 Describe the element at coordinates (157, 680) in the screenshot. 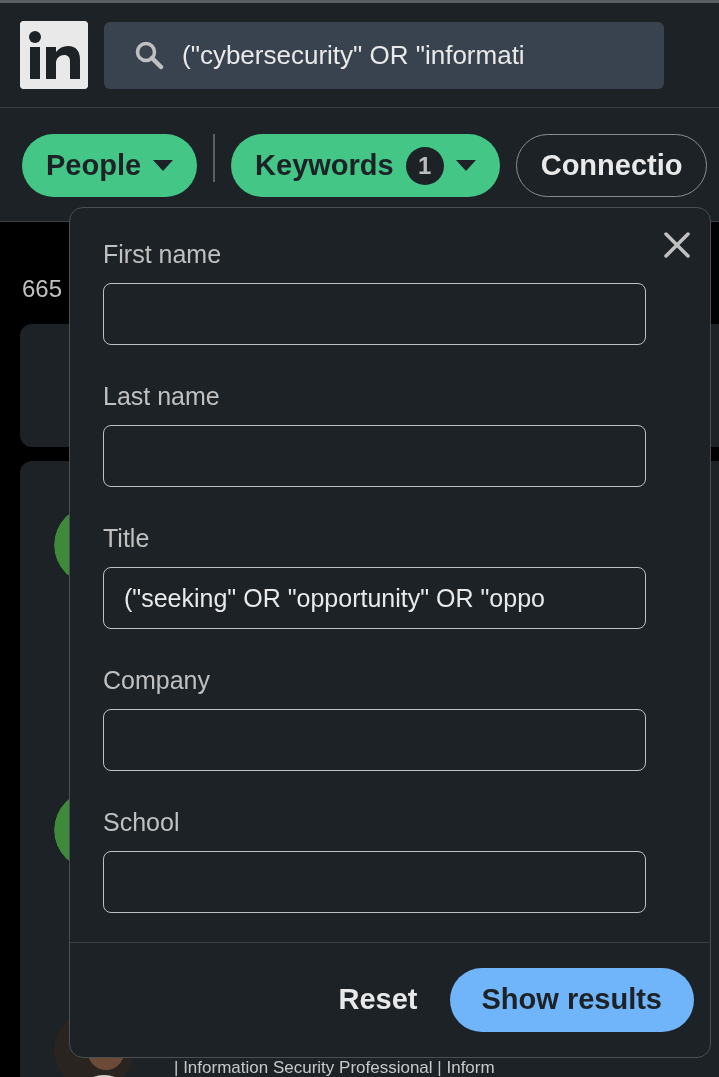

I see `field-label: Company` at that location.